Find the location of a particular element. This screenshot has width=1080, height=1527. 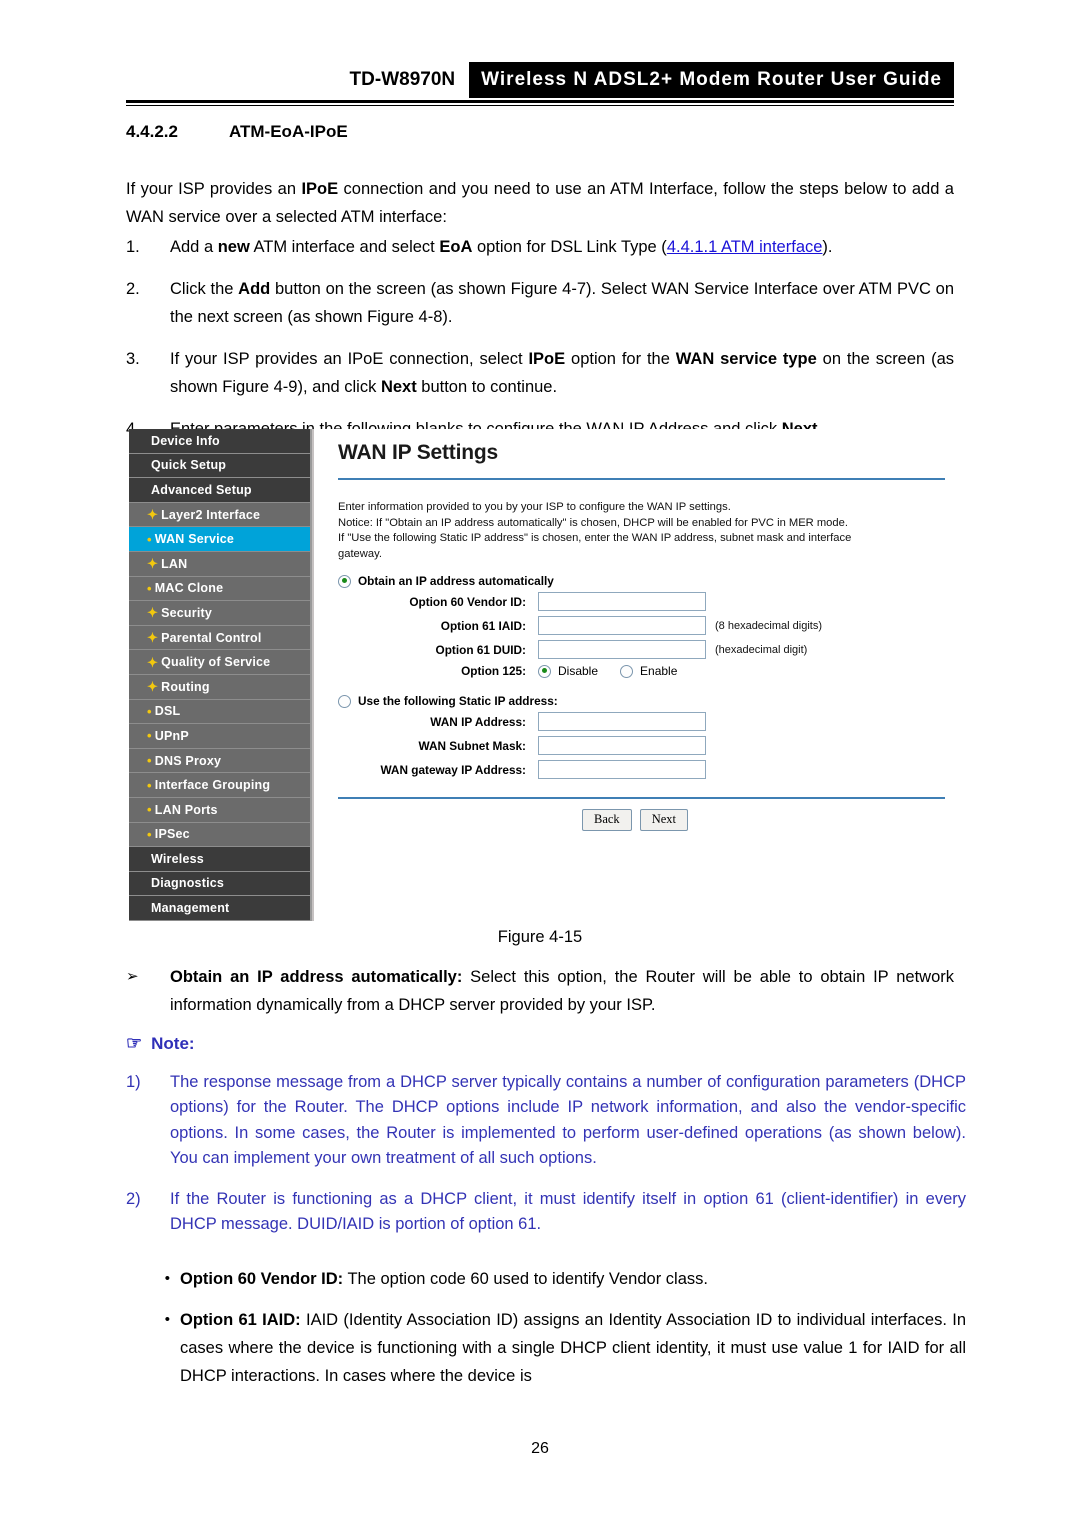

sidebar-item-diagnostics: Diagnostics is located at coordinates (219, 884).